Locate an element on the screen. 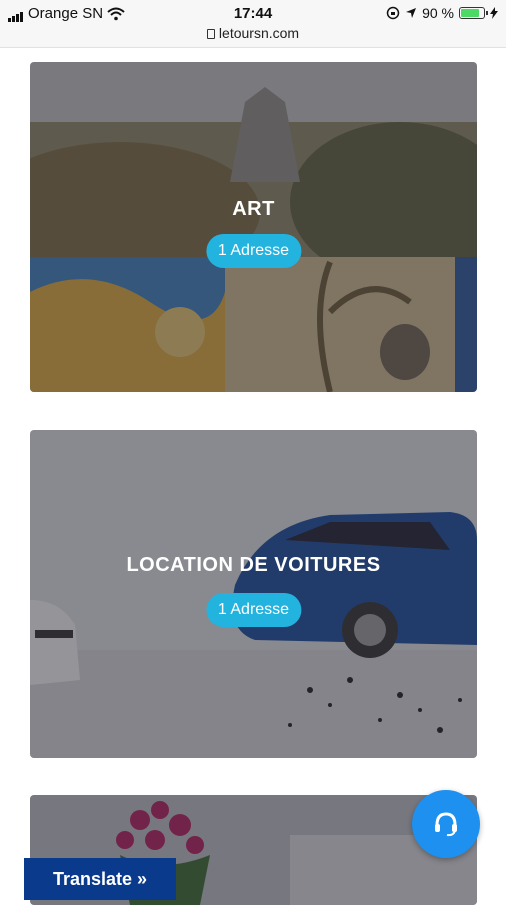 This screenshot has height=905, width=506. url-bar: letoursn.com is located at coordinates (253, 33).